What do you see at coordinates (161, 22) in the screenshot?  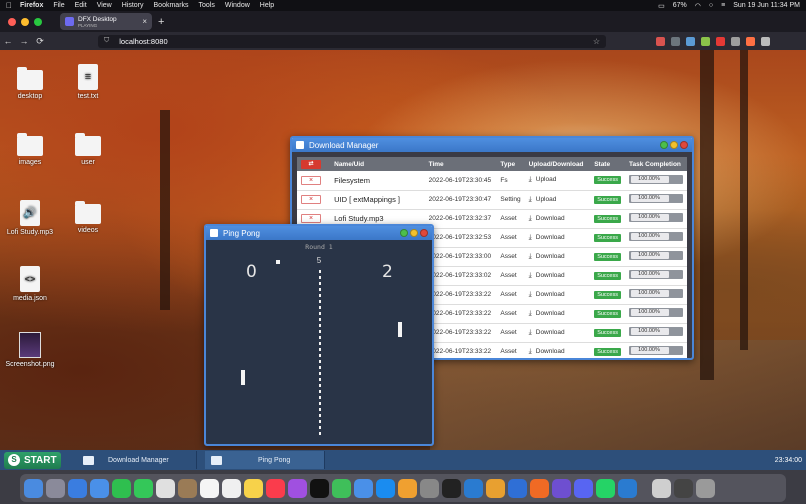 I see `new-tab-button: +` at bounding box center [161, 22].